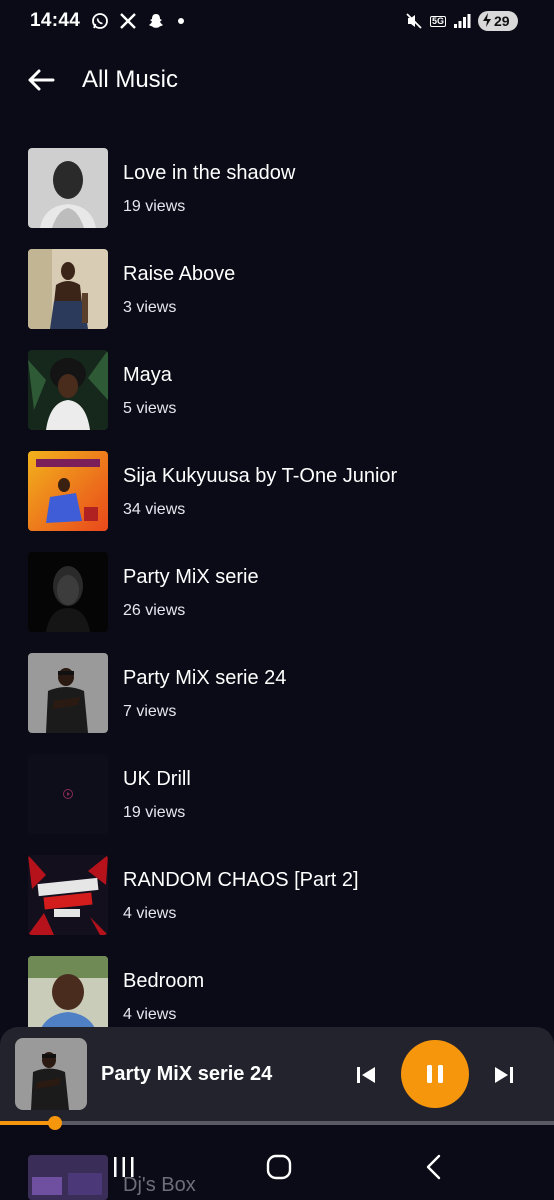  What do you see at coordinates (241, 880) in the screenshot?
I see `track-title: RANDOM CHAOS [Part 2]` at bounding box center [241, 880].